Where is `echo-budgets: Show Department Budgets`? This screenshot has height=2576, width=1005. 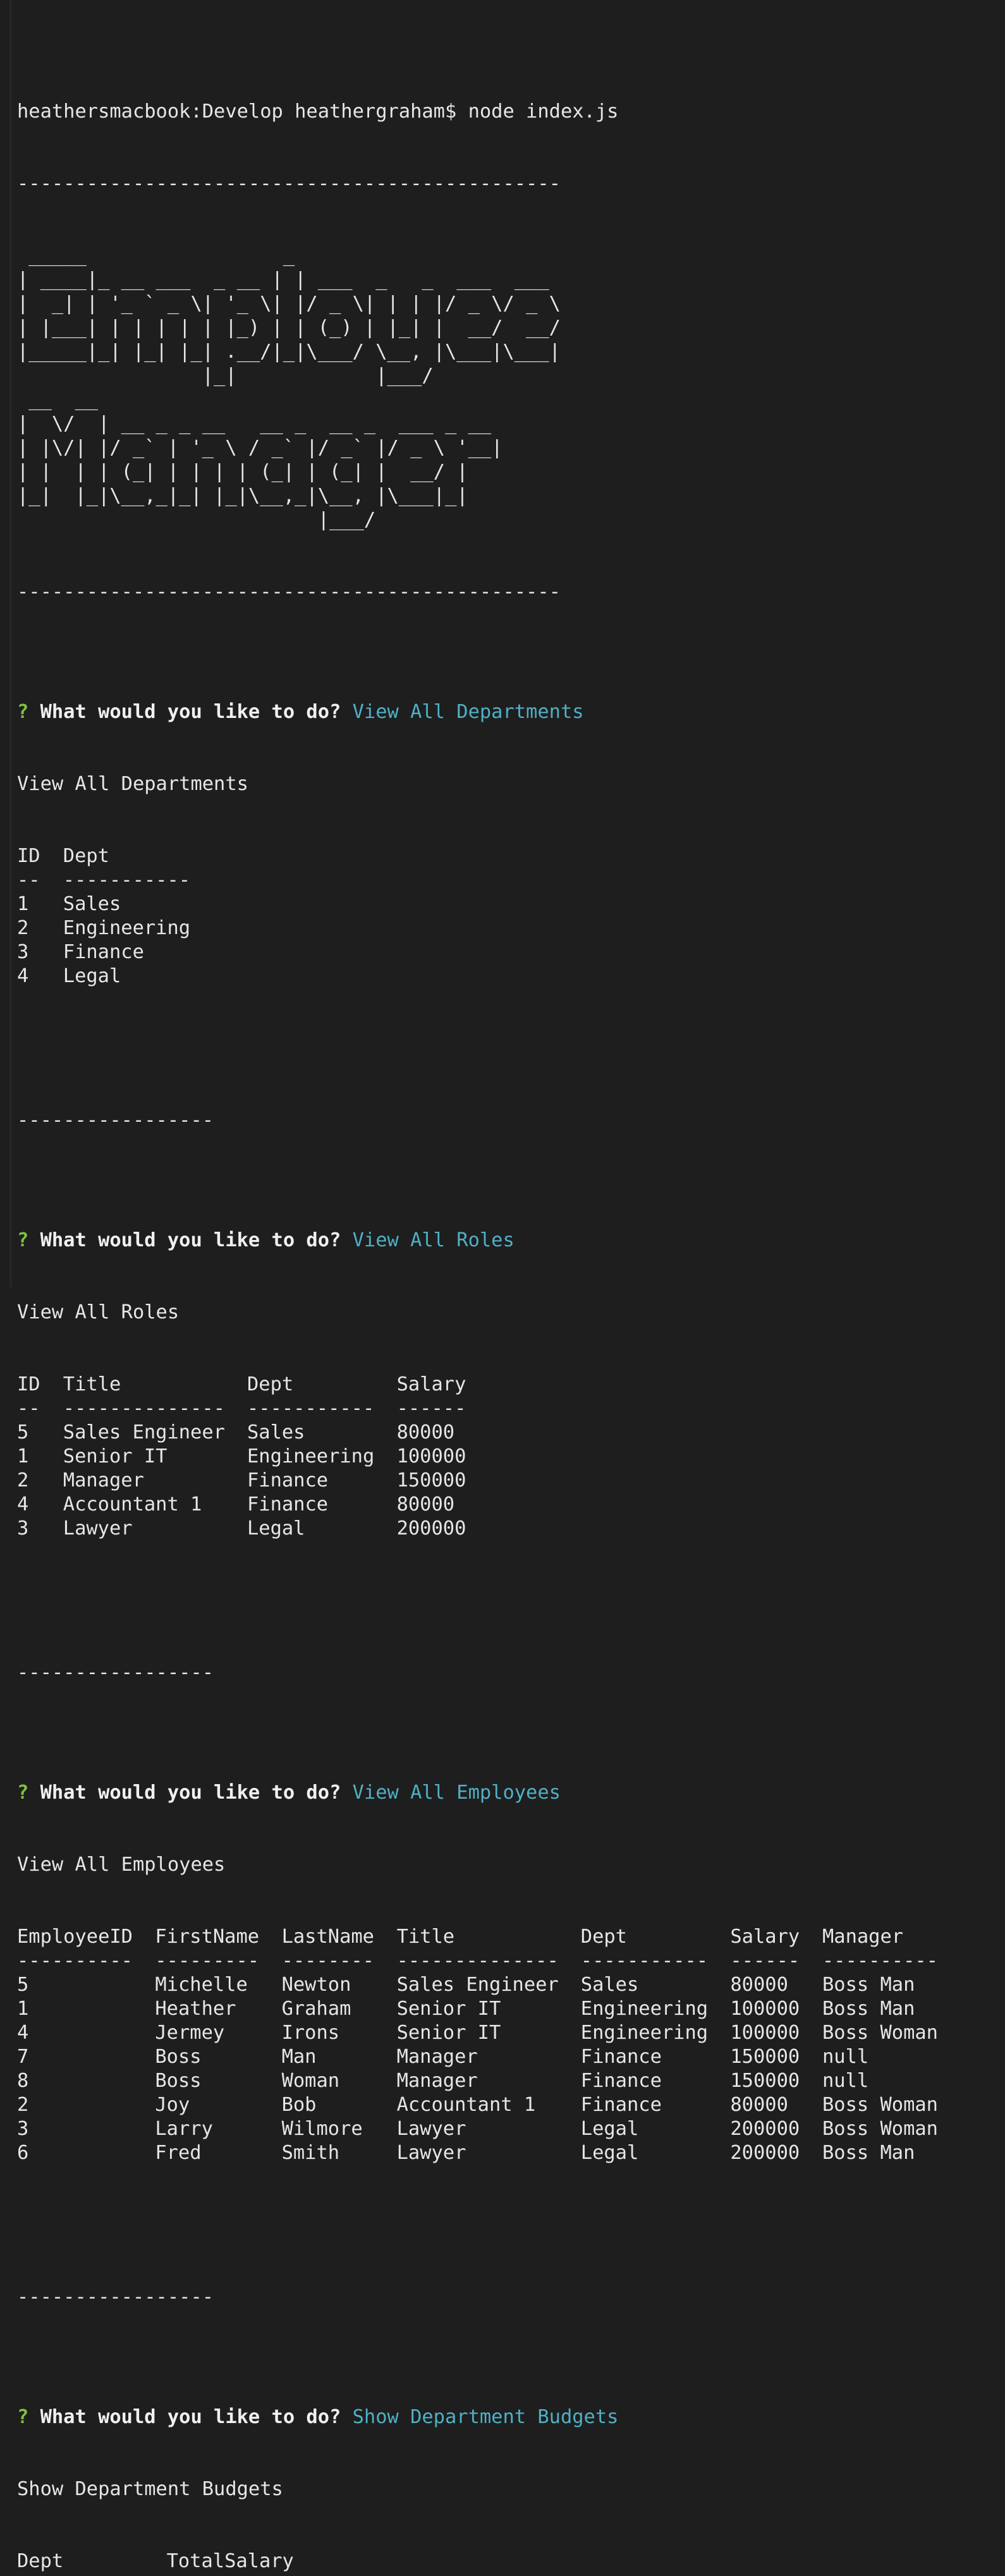
echo-budgets: Show Department Budgets is located at coordinates (150, 2489).